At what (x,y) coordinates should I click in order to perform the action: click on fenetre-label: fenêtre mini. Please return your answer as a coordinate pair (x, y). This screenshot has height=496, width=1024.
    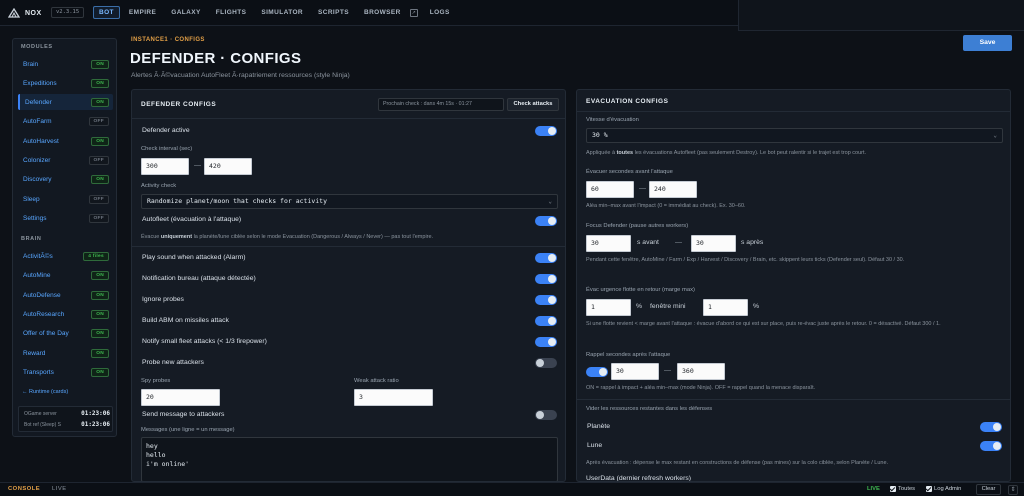
    Looking at the image, I should click on (668, 306).